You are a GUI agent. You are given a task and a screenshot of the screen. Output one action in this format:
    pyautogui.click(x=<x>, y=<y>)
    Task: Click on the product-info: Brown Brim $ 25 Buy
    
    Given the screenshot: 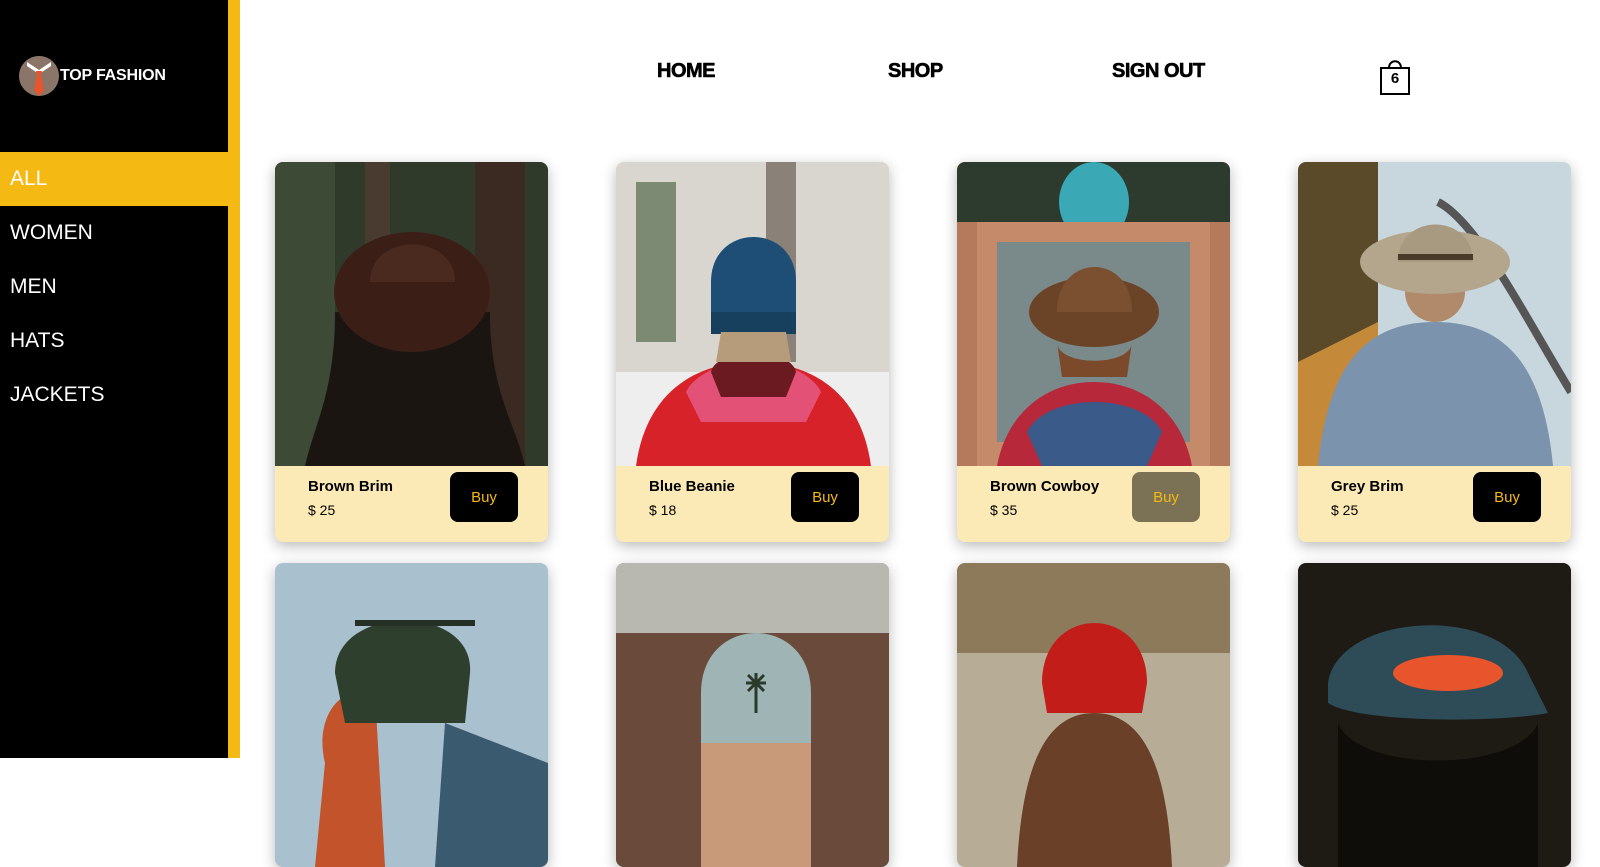 What is the action you would take?
    pyautogui.click(x=411, y=504)
    